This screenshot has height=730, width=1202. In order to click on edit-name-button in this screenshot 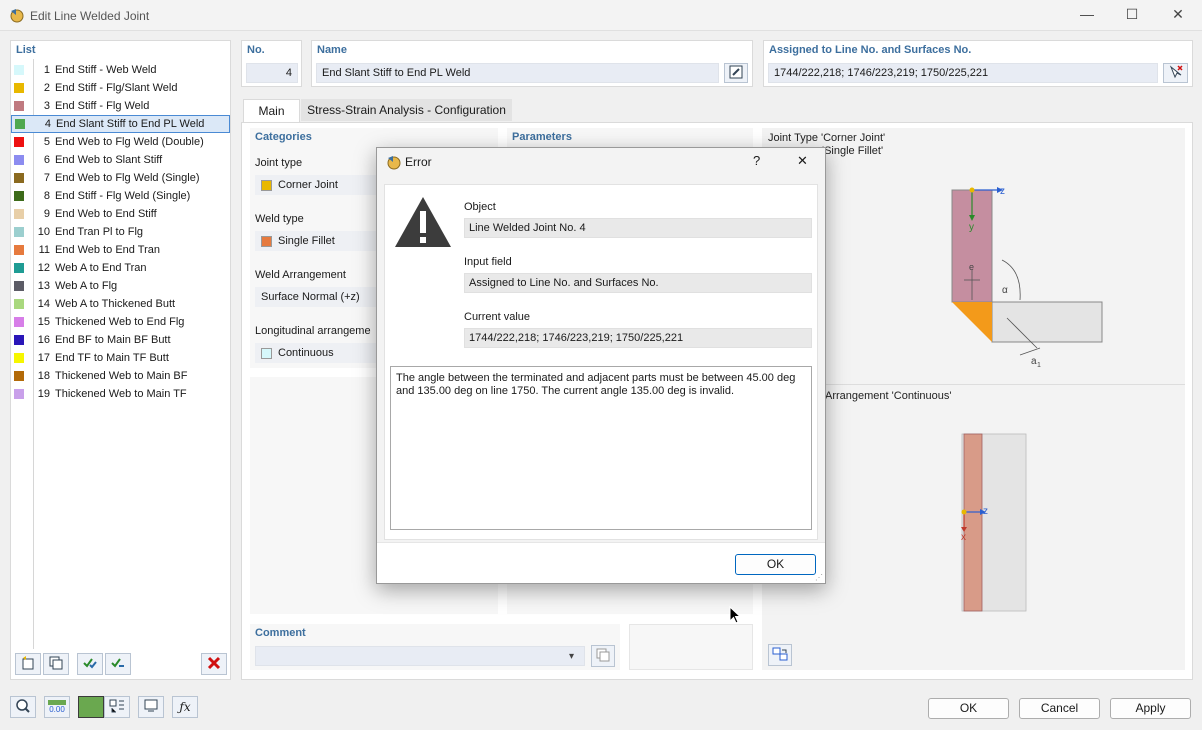, I will do `click(736, 73)`.